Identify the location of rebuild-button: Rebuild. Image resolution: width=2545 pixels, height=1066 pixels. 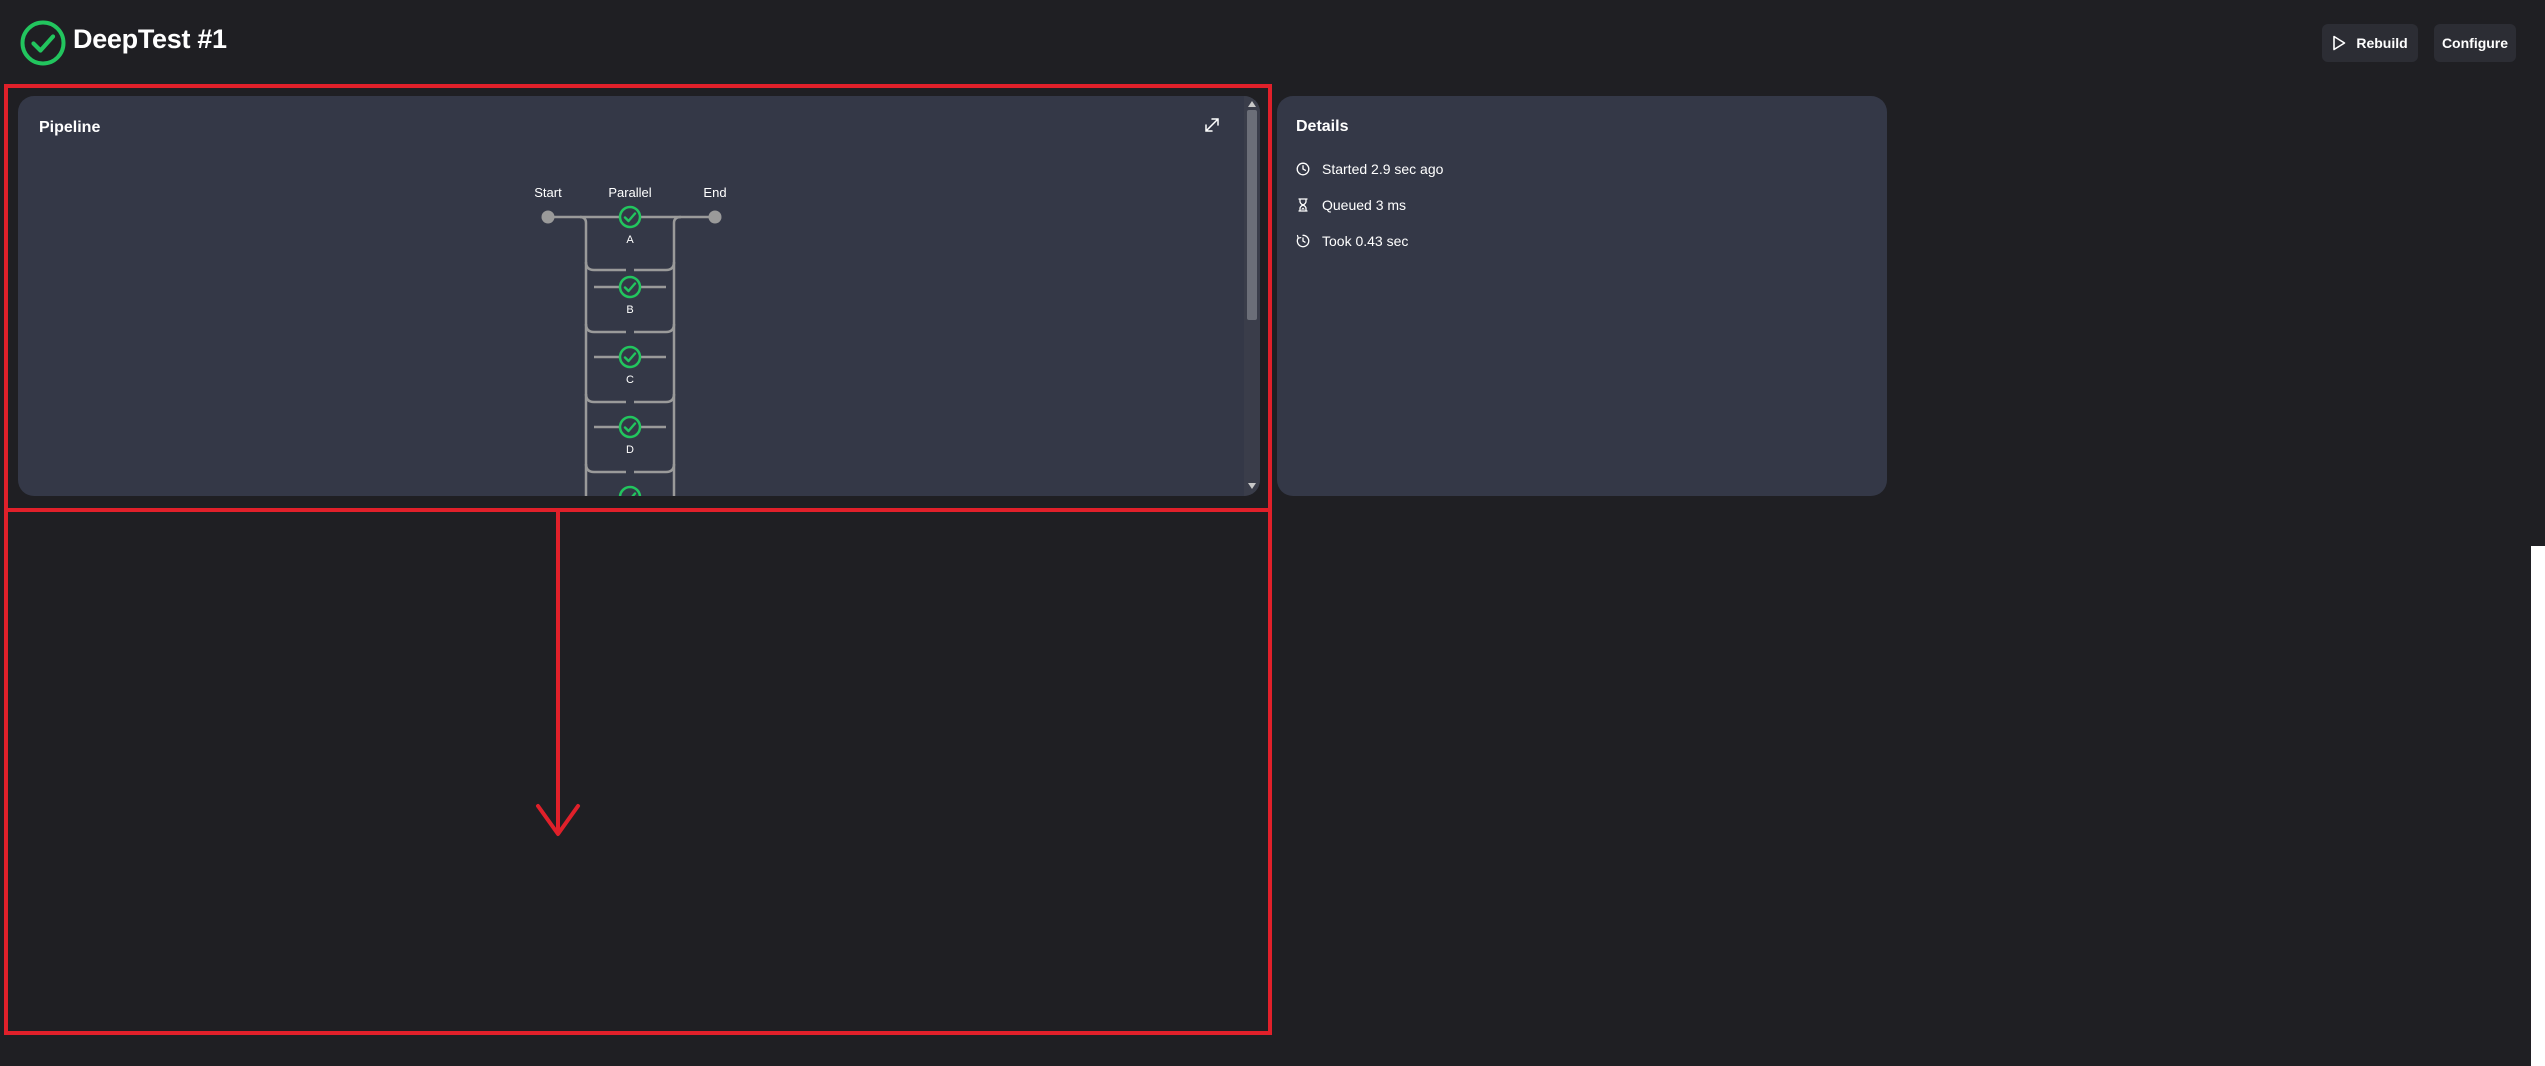
(2370, 43).